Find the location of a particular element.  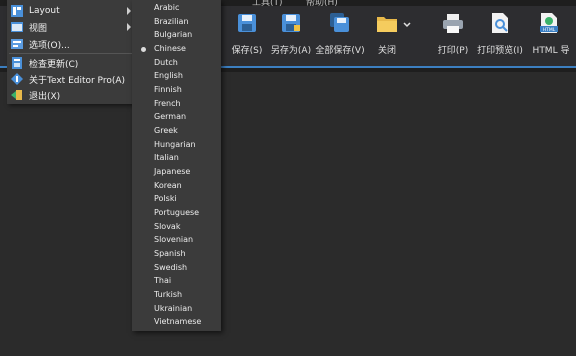

close-button: 关闭 is located at coordinates (392, 32).